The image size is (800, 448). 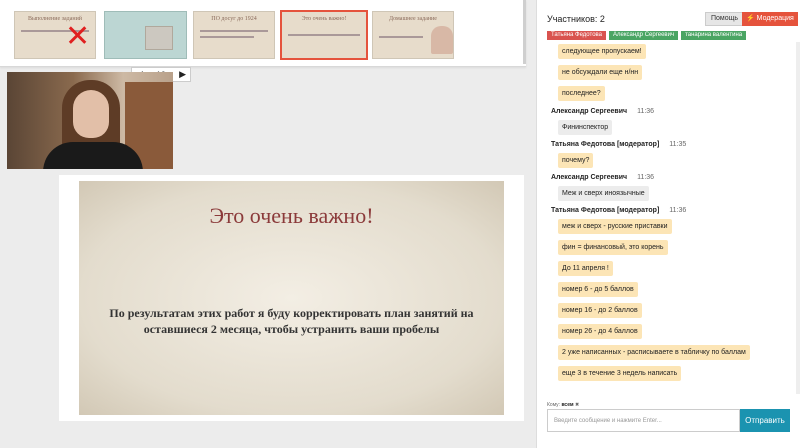 What do you see at coordinates (413, 35) in the screenshot?
I see `slide-thumbnail-5: Домашнее задание` at bounding box center [413, 35].